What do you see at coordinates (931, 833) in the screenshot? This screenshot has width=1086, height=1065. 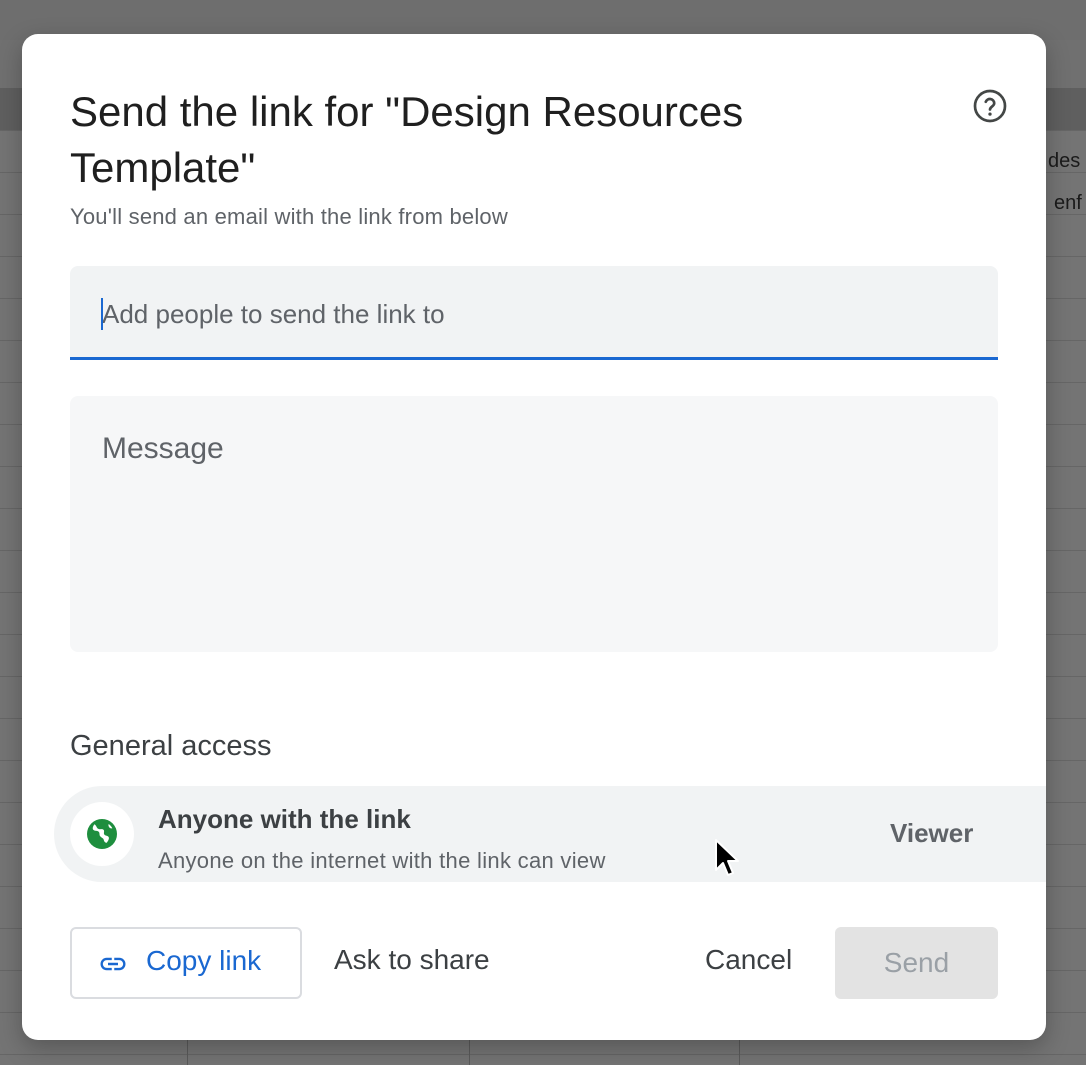 I see `role-selector: Viewer` at bounding box center [931, 833].